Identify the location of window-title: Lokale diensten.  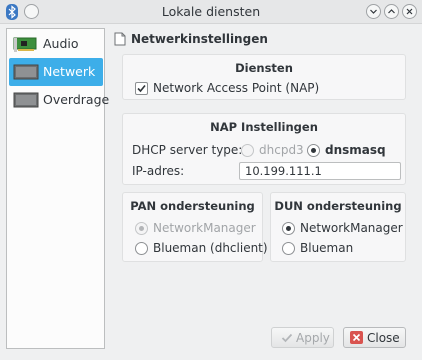
(211, 11).